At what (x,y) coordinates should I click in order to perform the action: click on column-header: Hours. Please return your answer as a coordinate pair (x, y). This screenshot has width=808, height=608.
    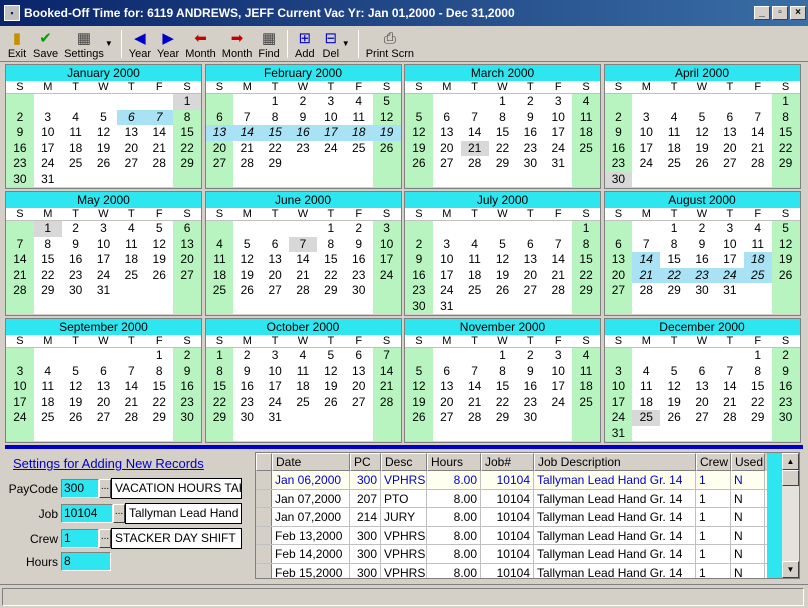
    Looking at the image, I should click on (454, 462).